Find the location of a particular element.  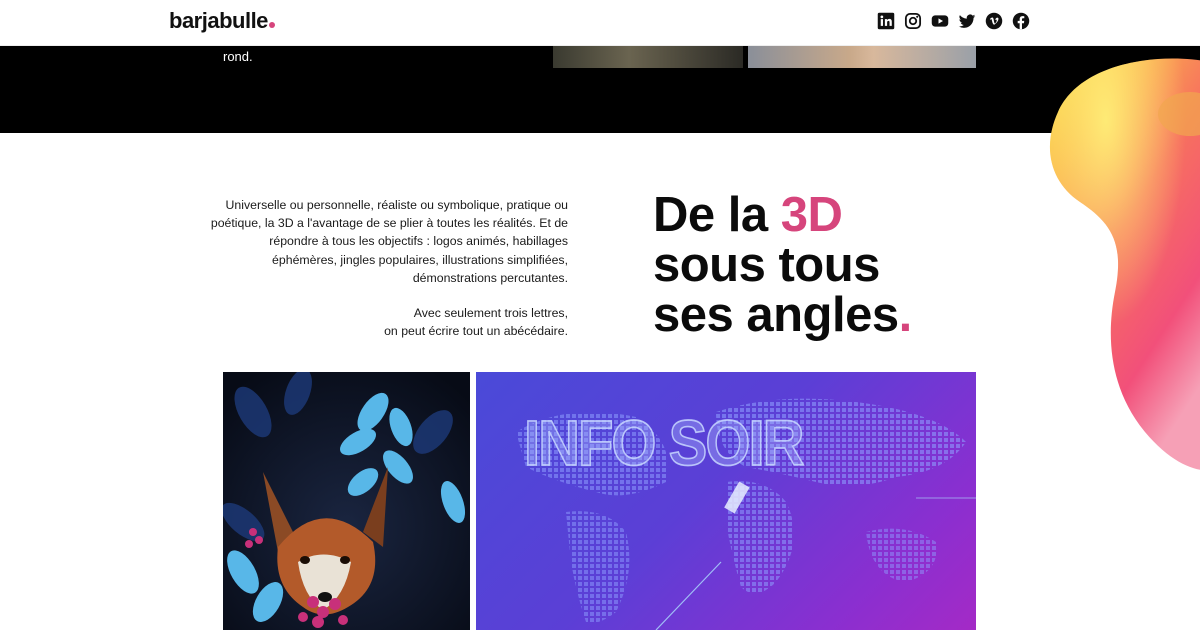

section-headline: De la 3D sous tous ses angles. is located at coordinates (782, 265).